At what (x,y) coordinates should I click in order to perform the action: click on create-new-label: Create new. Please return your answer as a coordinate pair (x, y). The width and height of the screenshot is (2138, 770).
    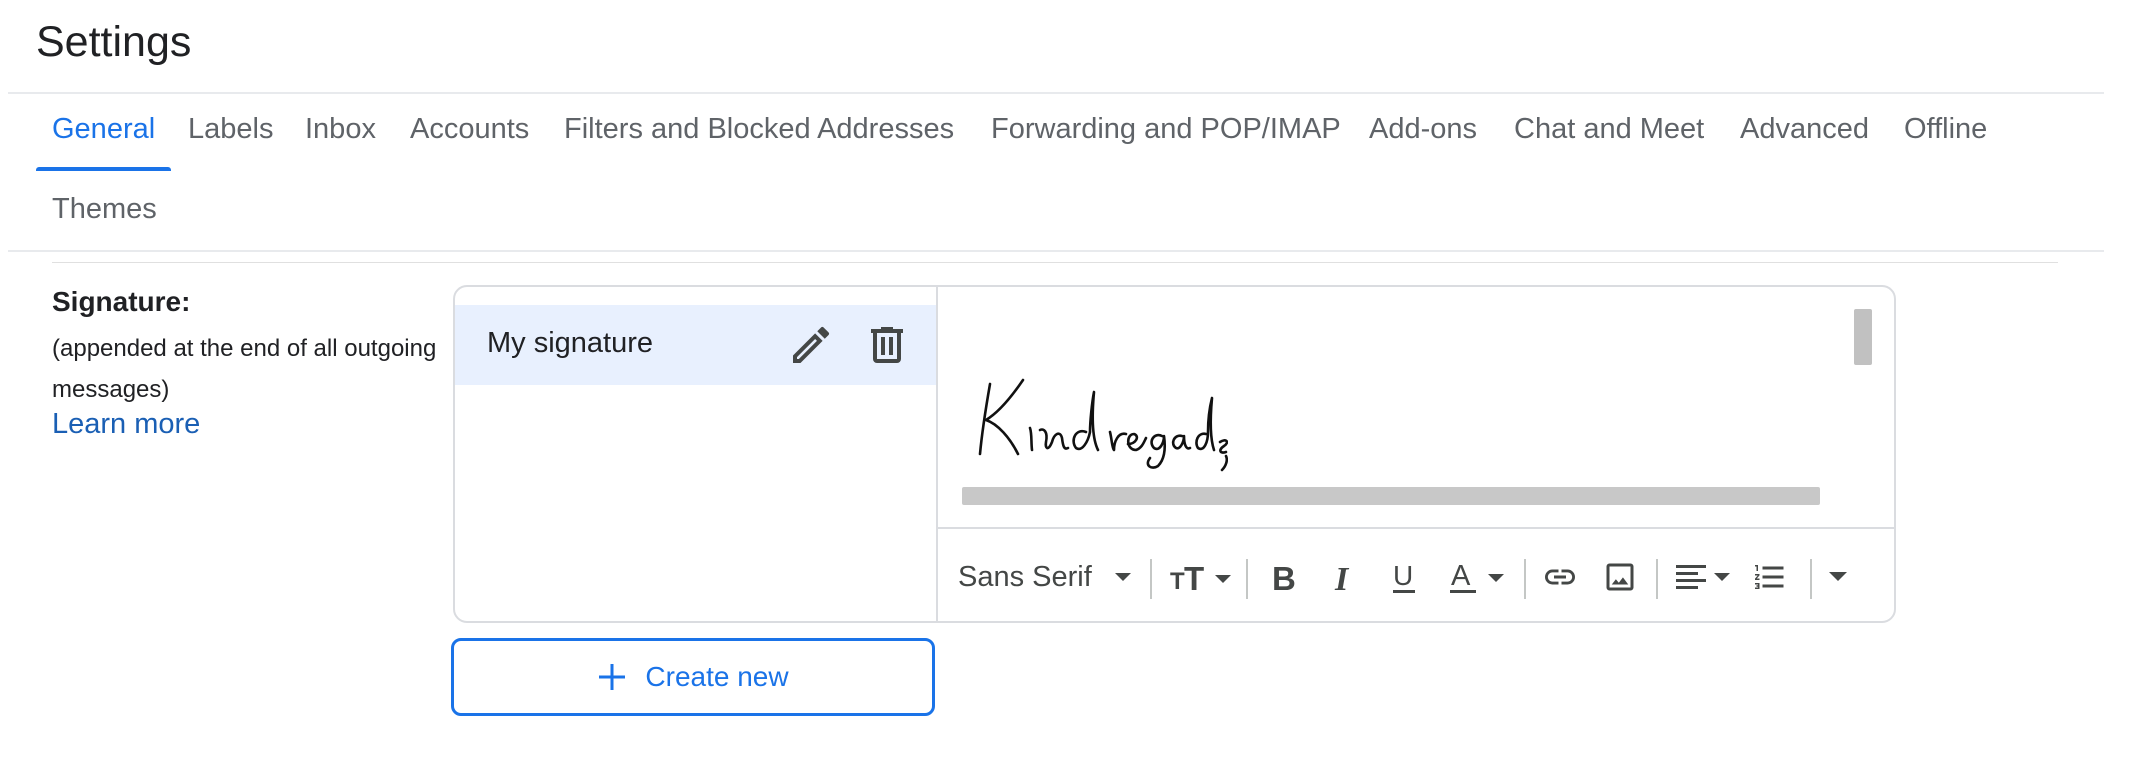
    Looking at the image, I should click on (717, 676).